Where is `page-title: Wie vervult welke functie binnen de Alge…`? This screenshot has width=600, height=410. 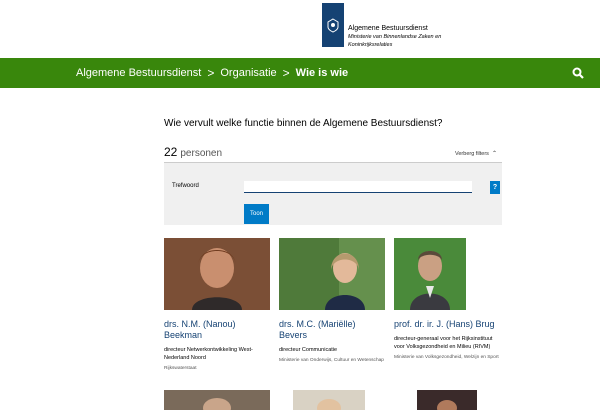 page-title: Wie vervult welke functie binnen de Alge… is located at coordinates (303, 123).